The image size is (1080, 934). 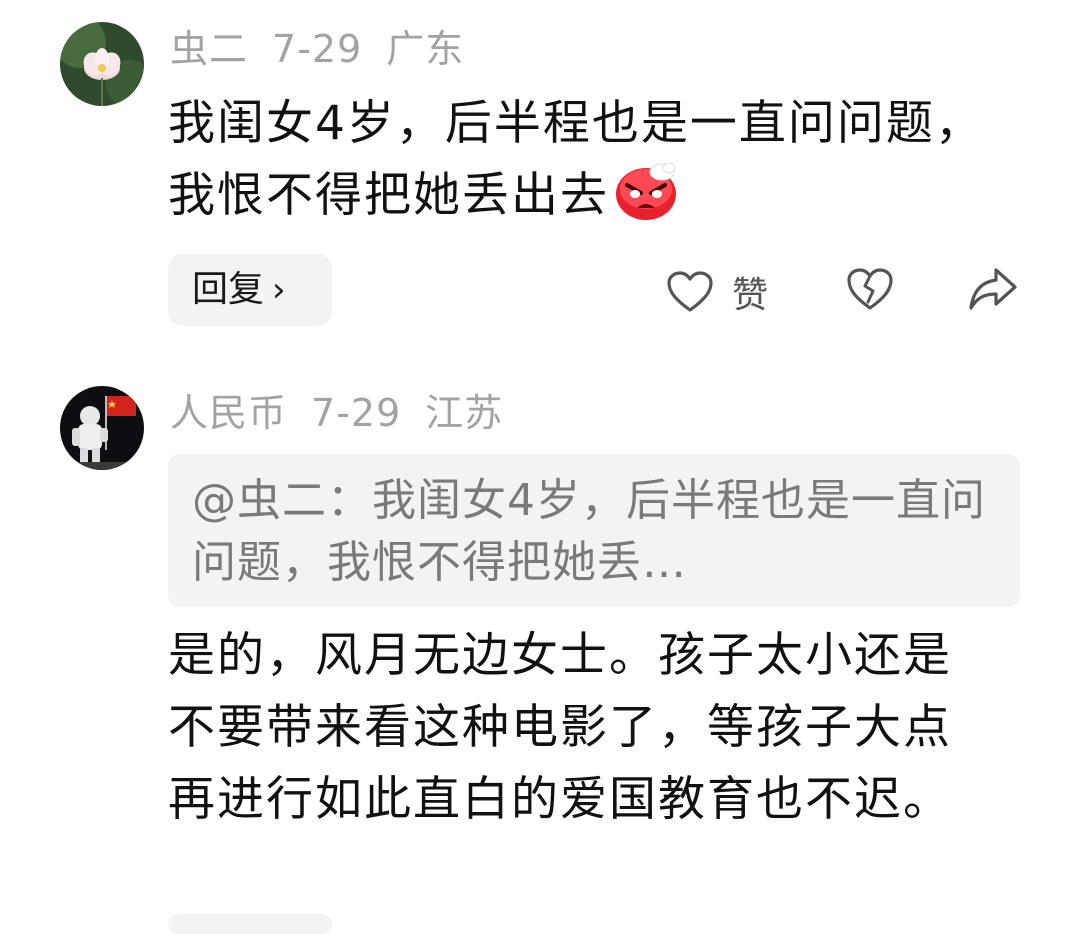 I want to click on author-name: 虫二, so click(x=209, y=49).